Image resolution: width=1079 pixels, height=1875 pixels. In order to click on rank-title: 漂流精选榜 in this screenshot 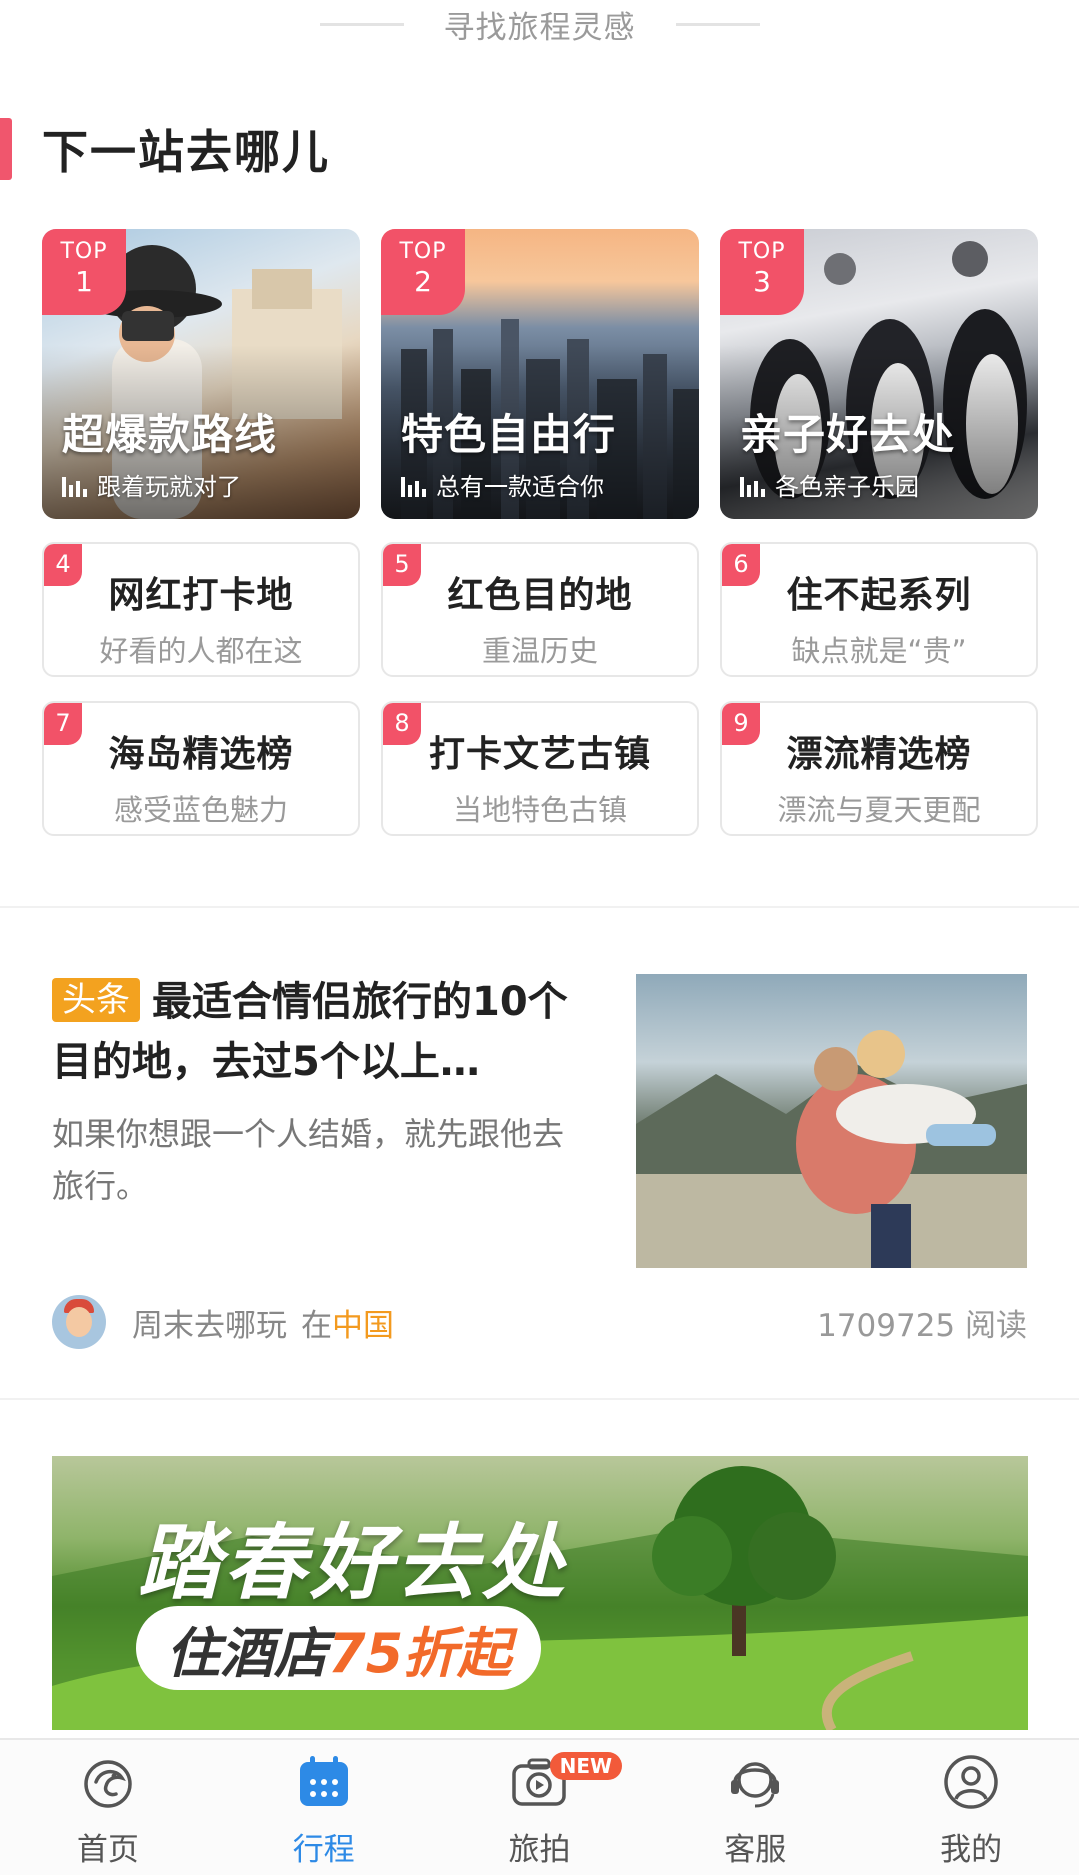, I will do `click(879, 754)`.